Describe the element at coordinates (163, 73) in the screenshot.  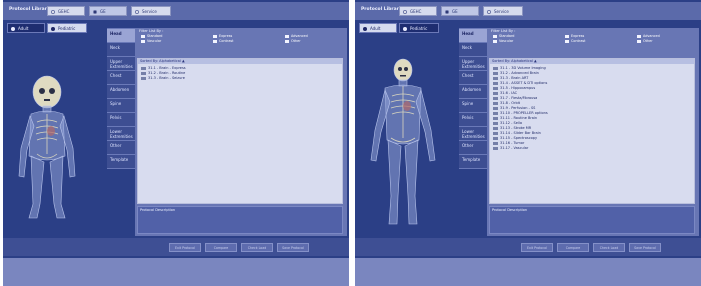
I see `list-item: 31.2 - Brain - Routine` at that location.